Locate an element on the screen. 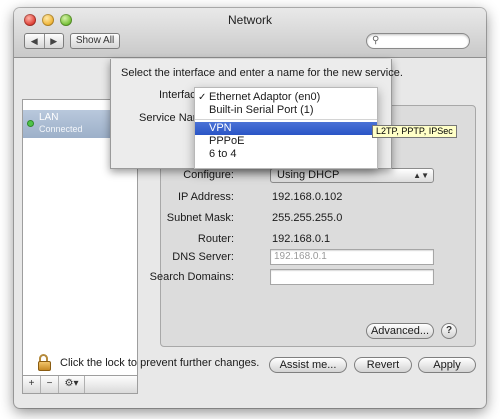 This screenshot has height=419, width=500. search-icon: ⚲ is located at coordinates (376, 40).